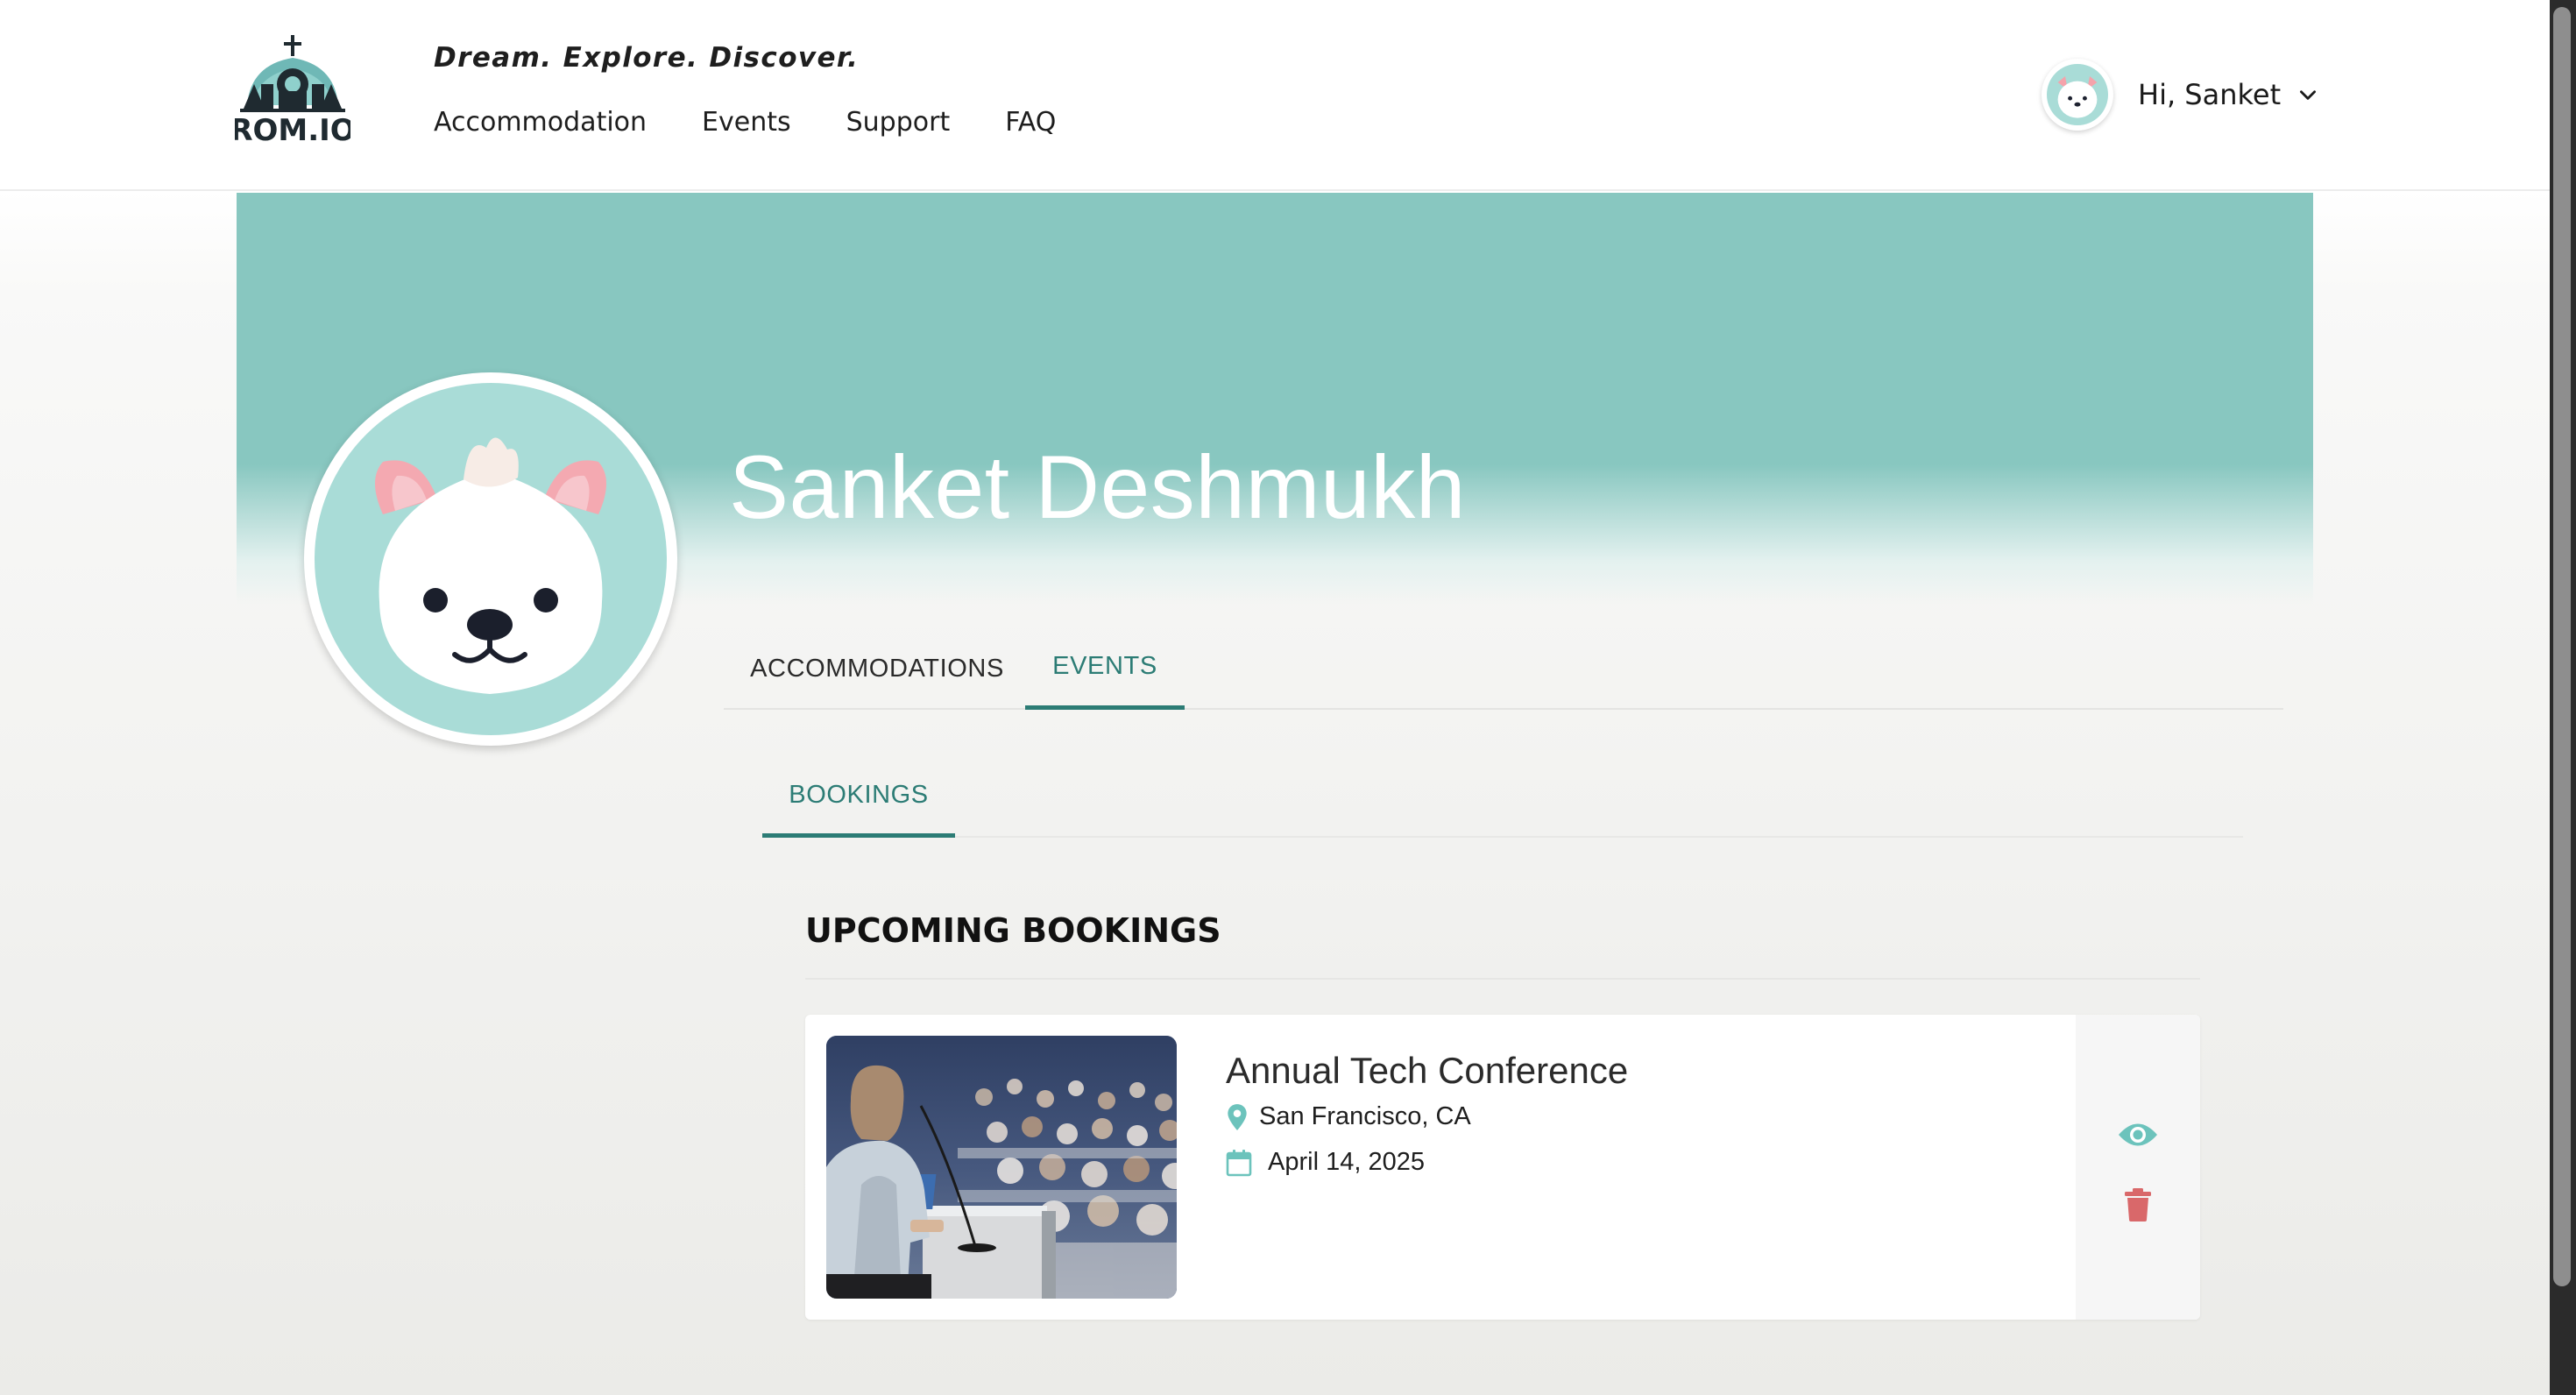 The image size is (2576, 1395). I want to click on booking-actions, so click(2138, 1167).